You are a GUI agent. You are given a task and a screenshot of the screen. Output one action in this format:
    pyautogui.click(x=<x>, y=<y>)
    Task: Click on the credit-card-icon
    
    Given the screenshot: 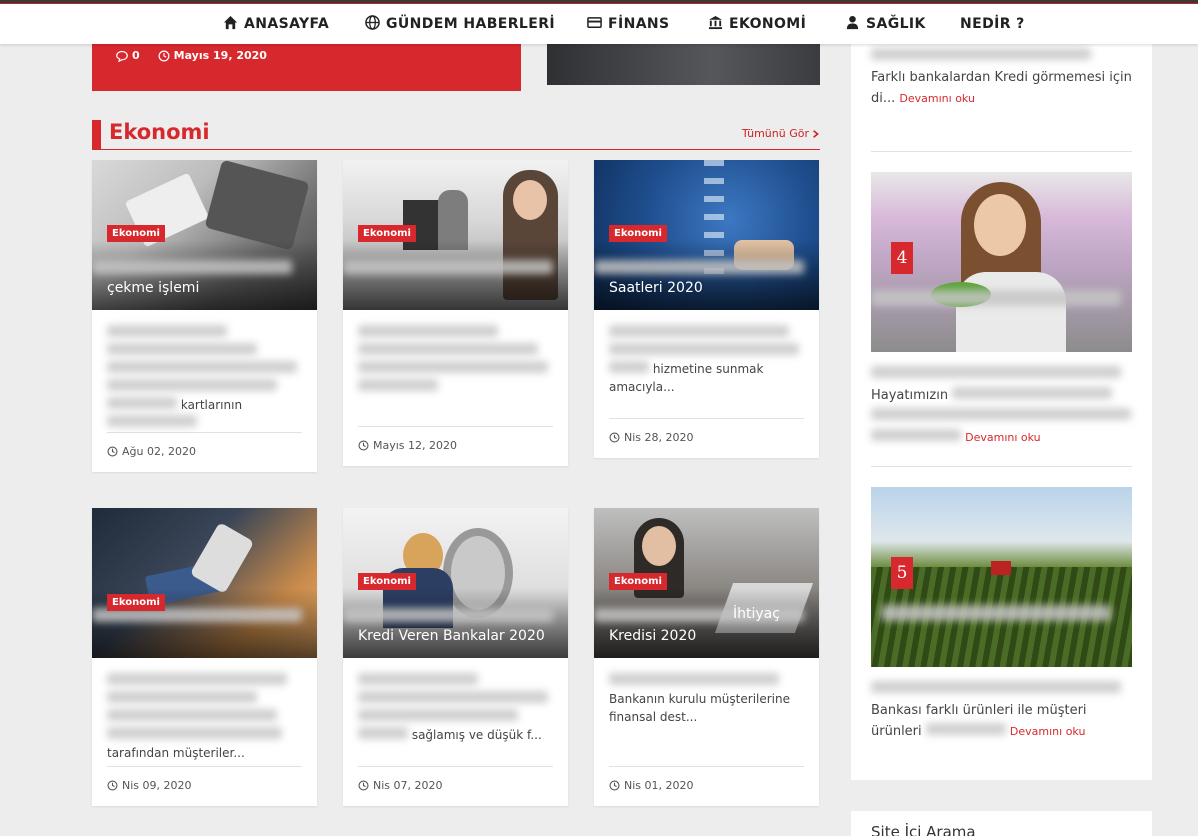 What is the action you would take?
    pyautogui.click(x=594, y=24)
    